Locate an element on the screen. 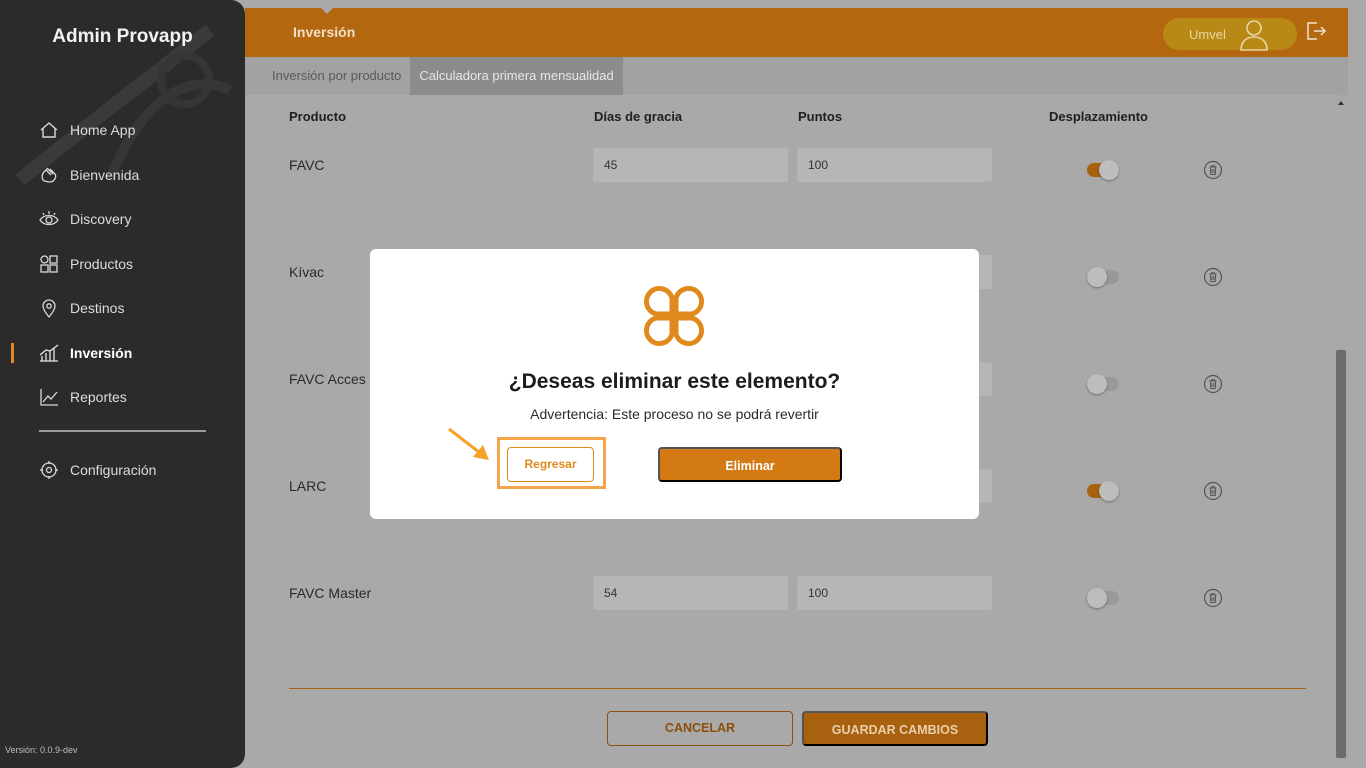  logout-icon is located at coordinates (1316, 31).